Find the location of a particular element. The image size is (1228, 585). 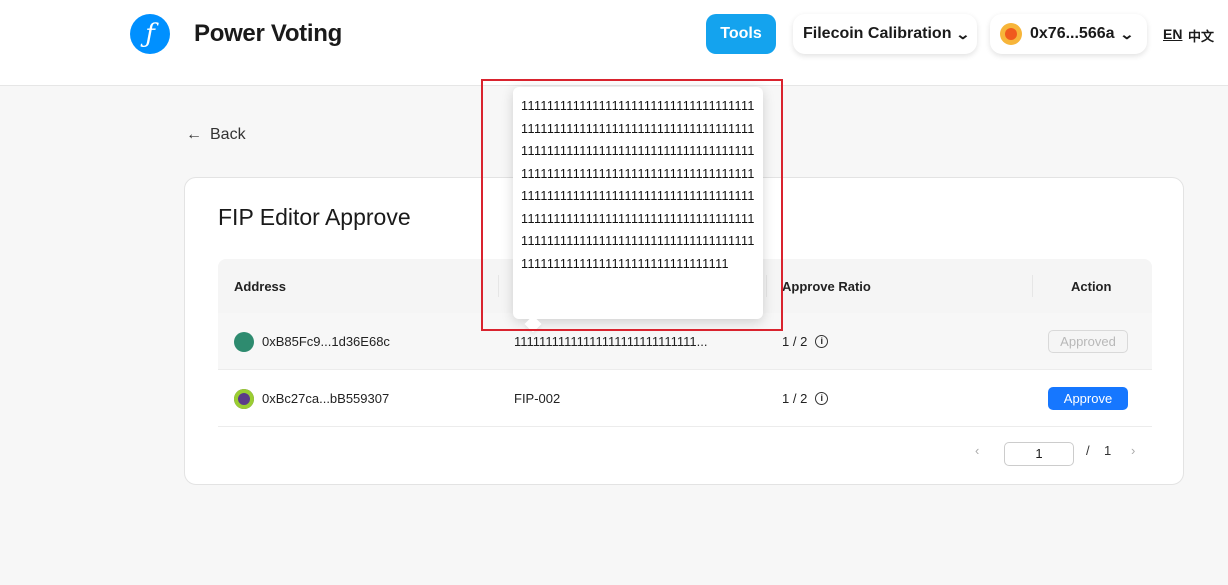

column-approve-ratio: Approve Ratio is located at coordinates (826, 286).